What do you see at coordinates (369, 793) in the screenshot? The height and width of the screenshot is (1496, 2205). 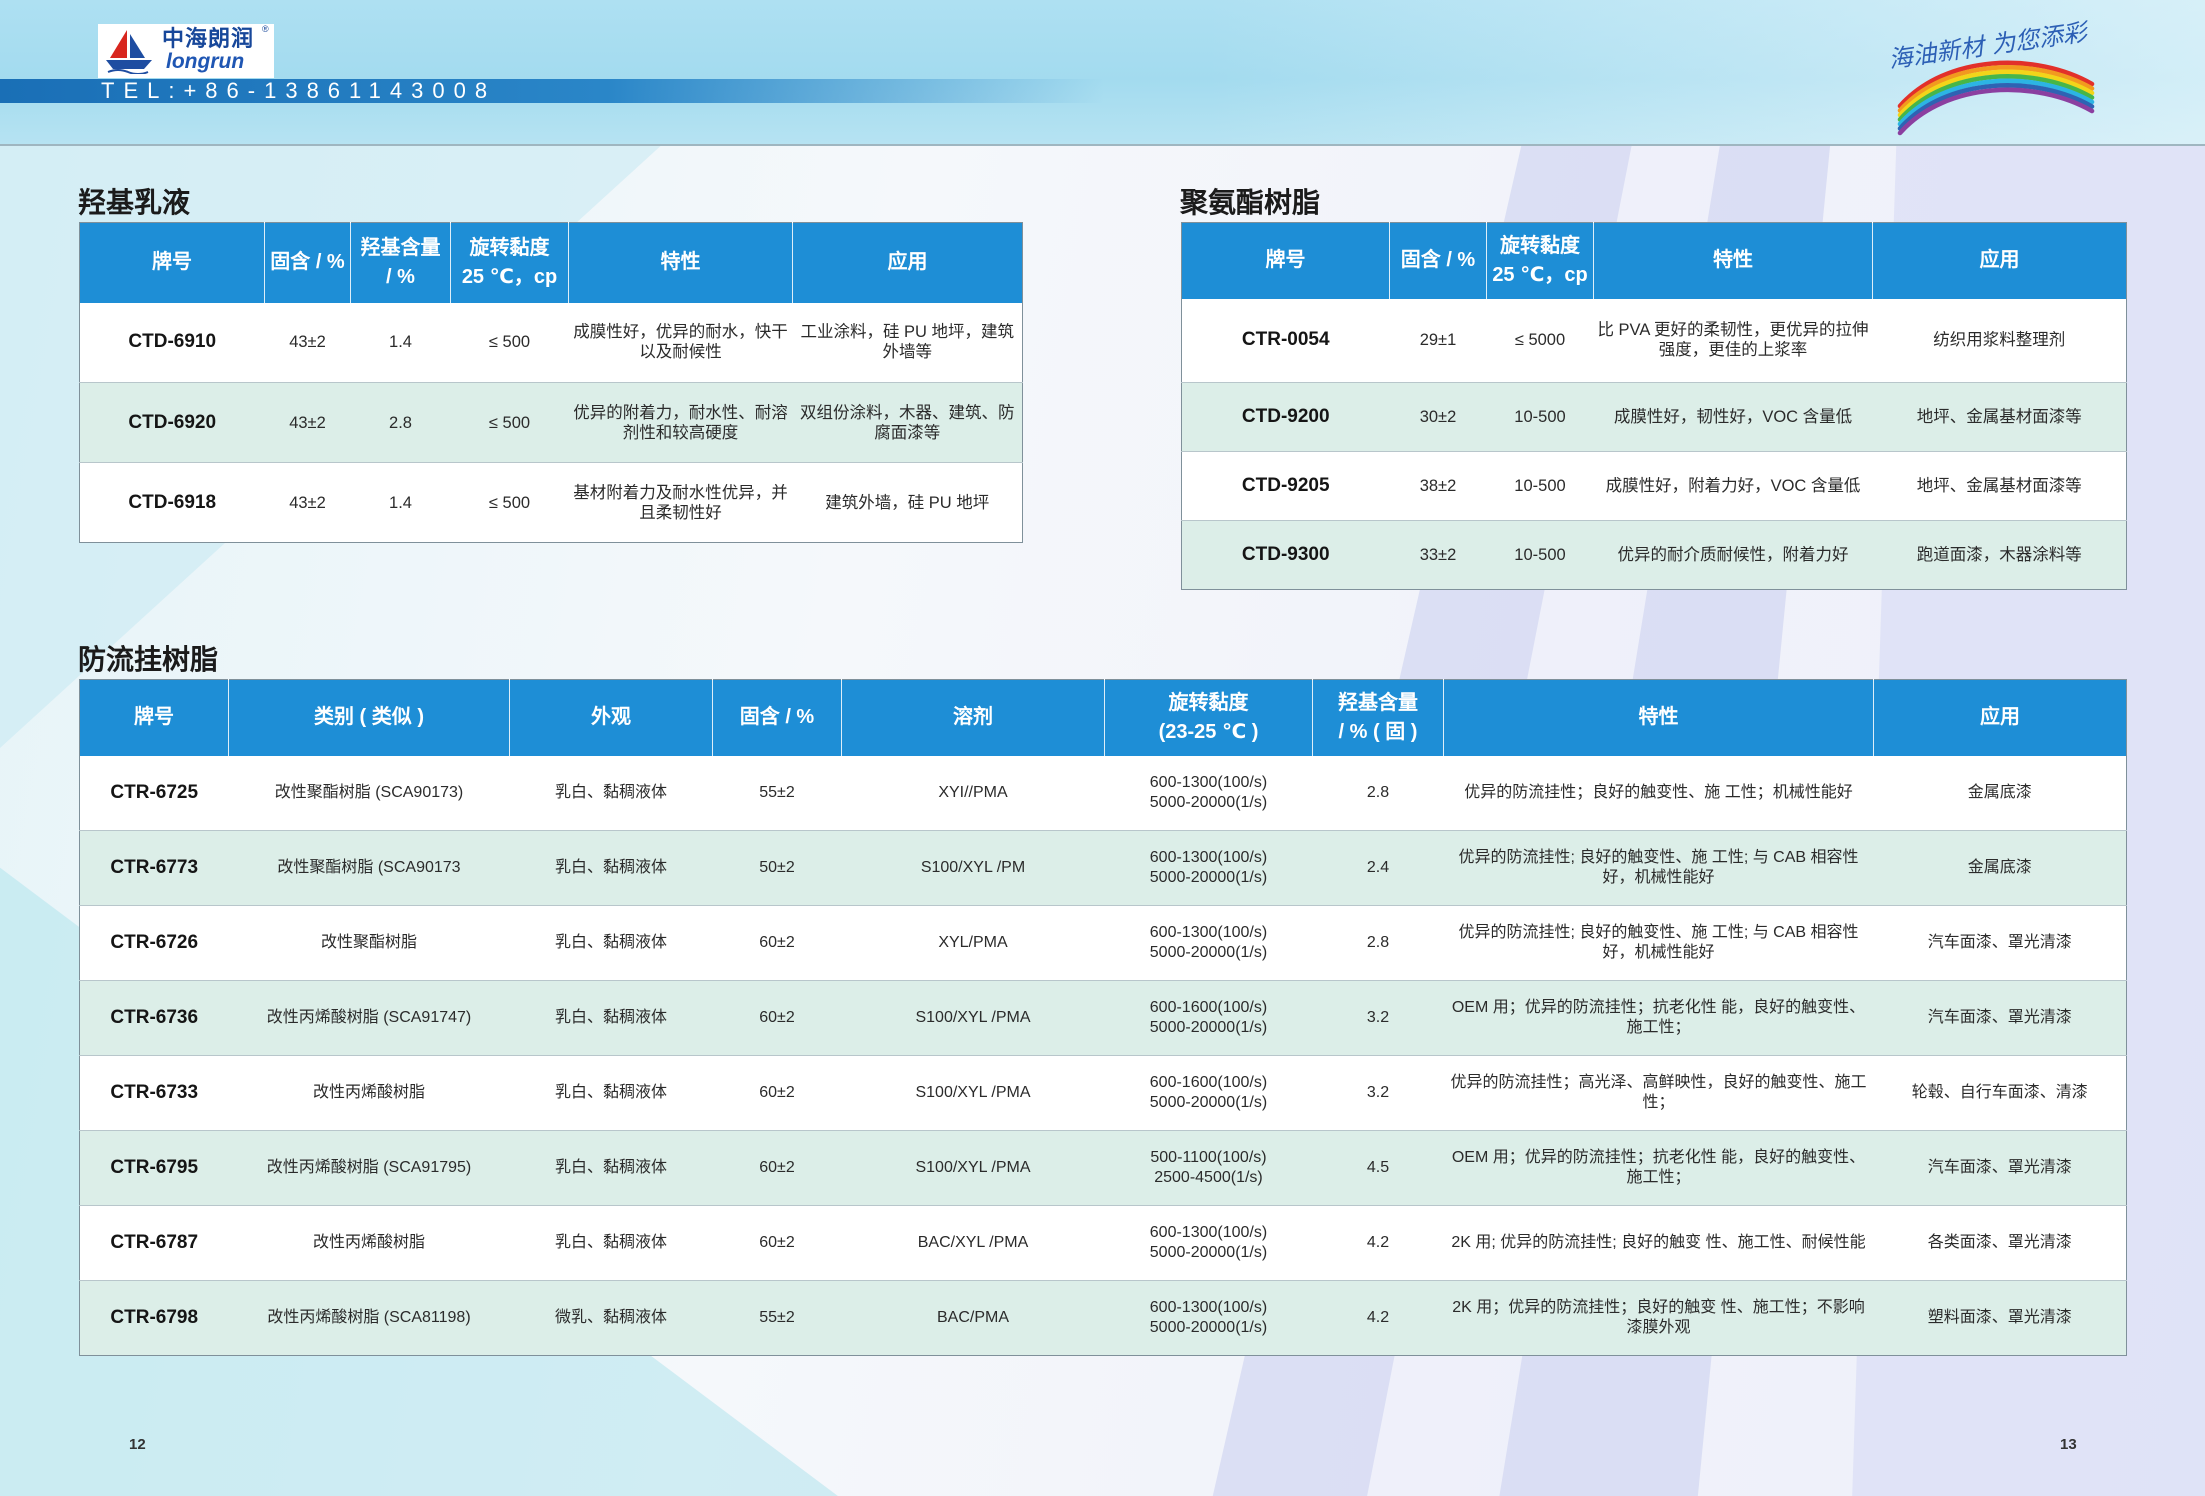 I see `cell-category: 改性聚酯树脂 (SCA90173)` at bounding box center [369, 793].